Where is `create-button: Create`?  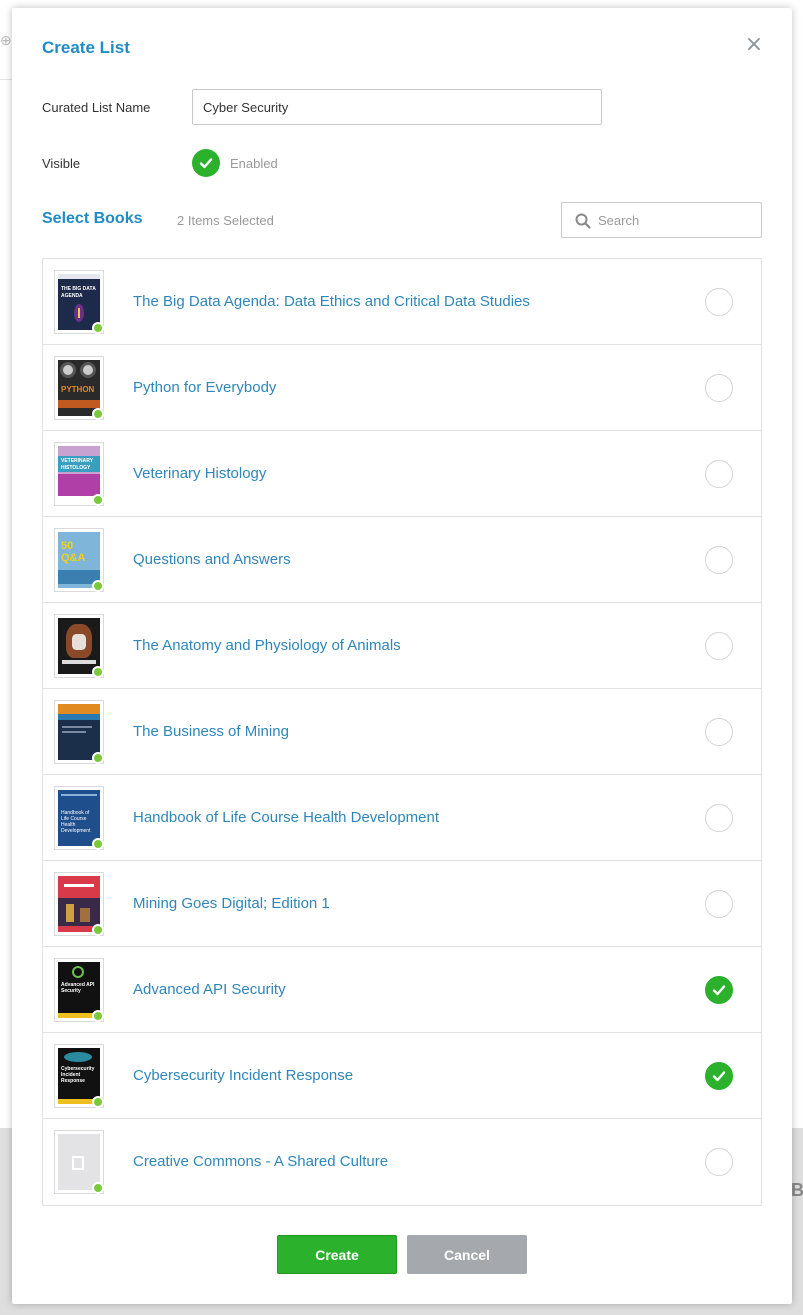
create-button: Create is located at coordinates (337, 1254).